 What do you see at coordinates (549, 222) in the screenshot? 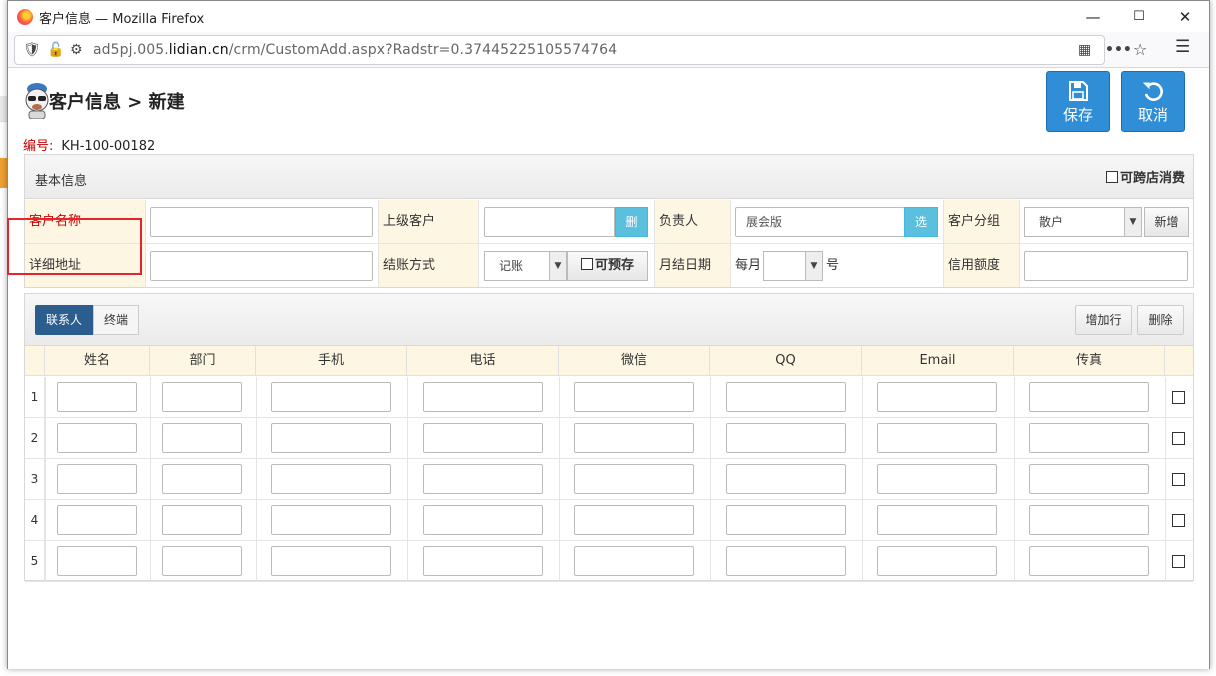
I see `parent-customer-input` at bounding box center [549, 222].